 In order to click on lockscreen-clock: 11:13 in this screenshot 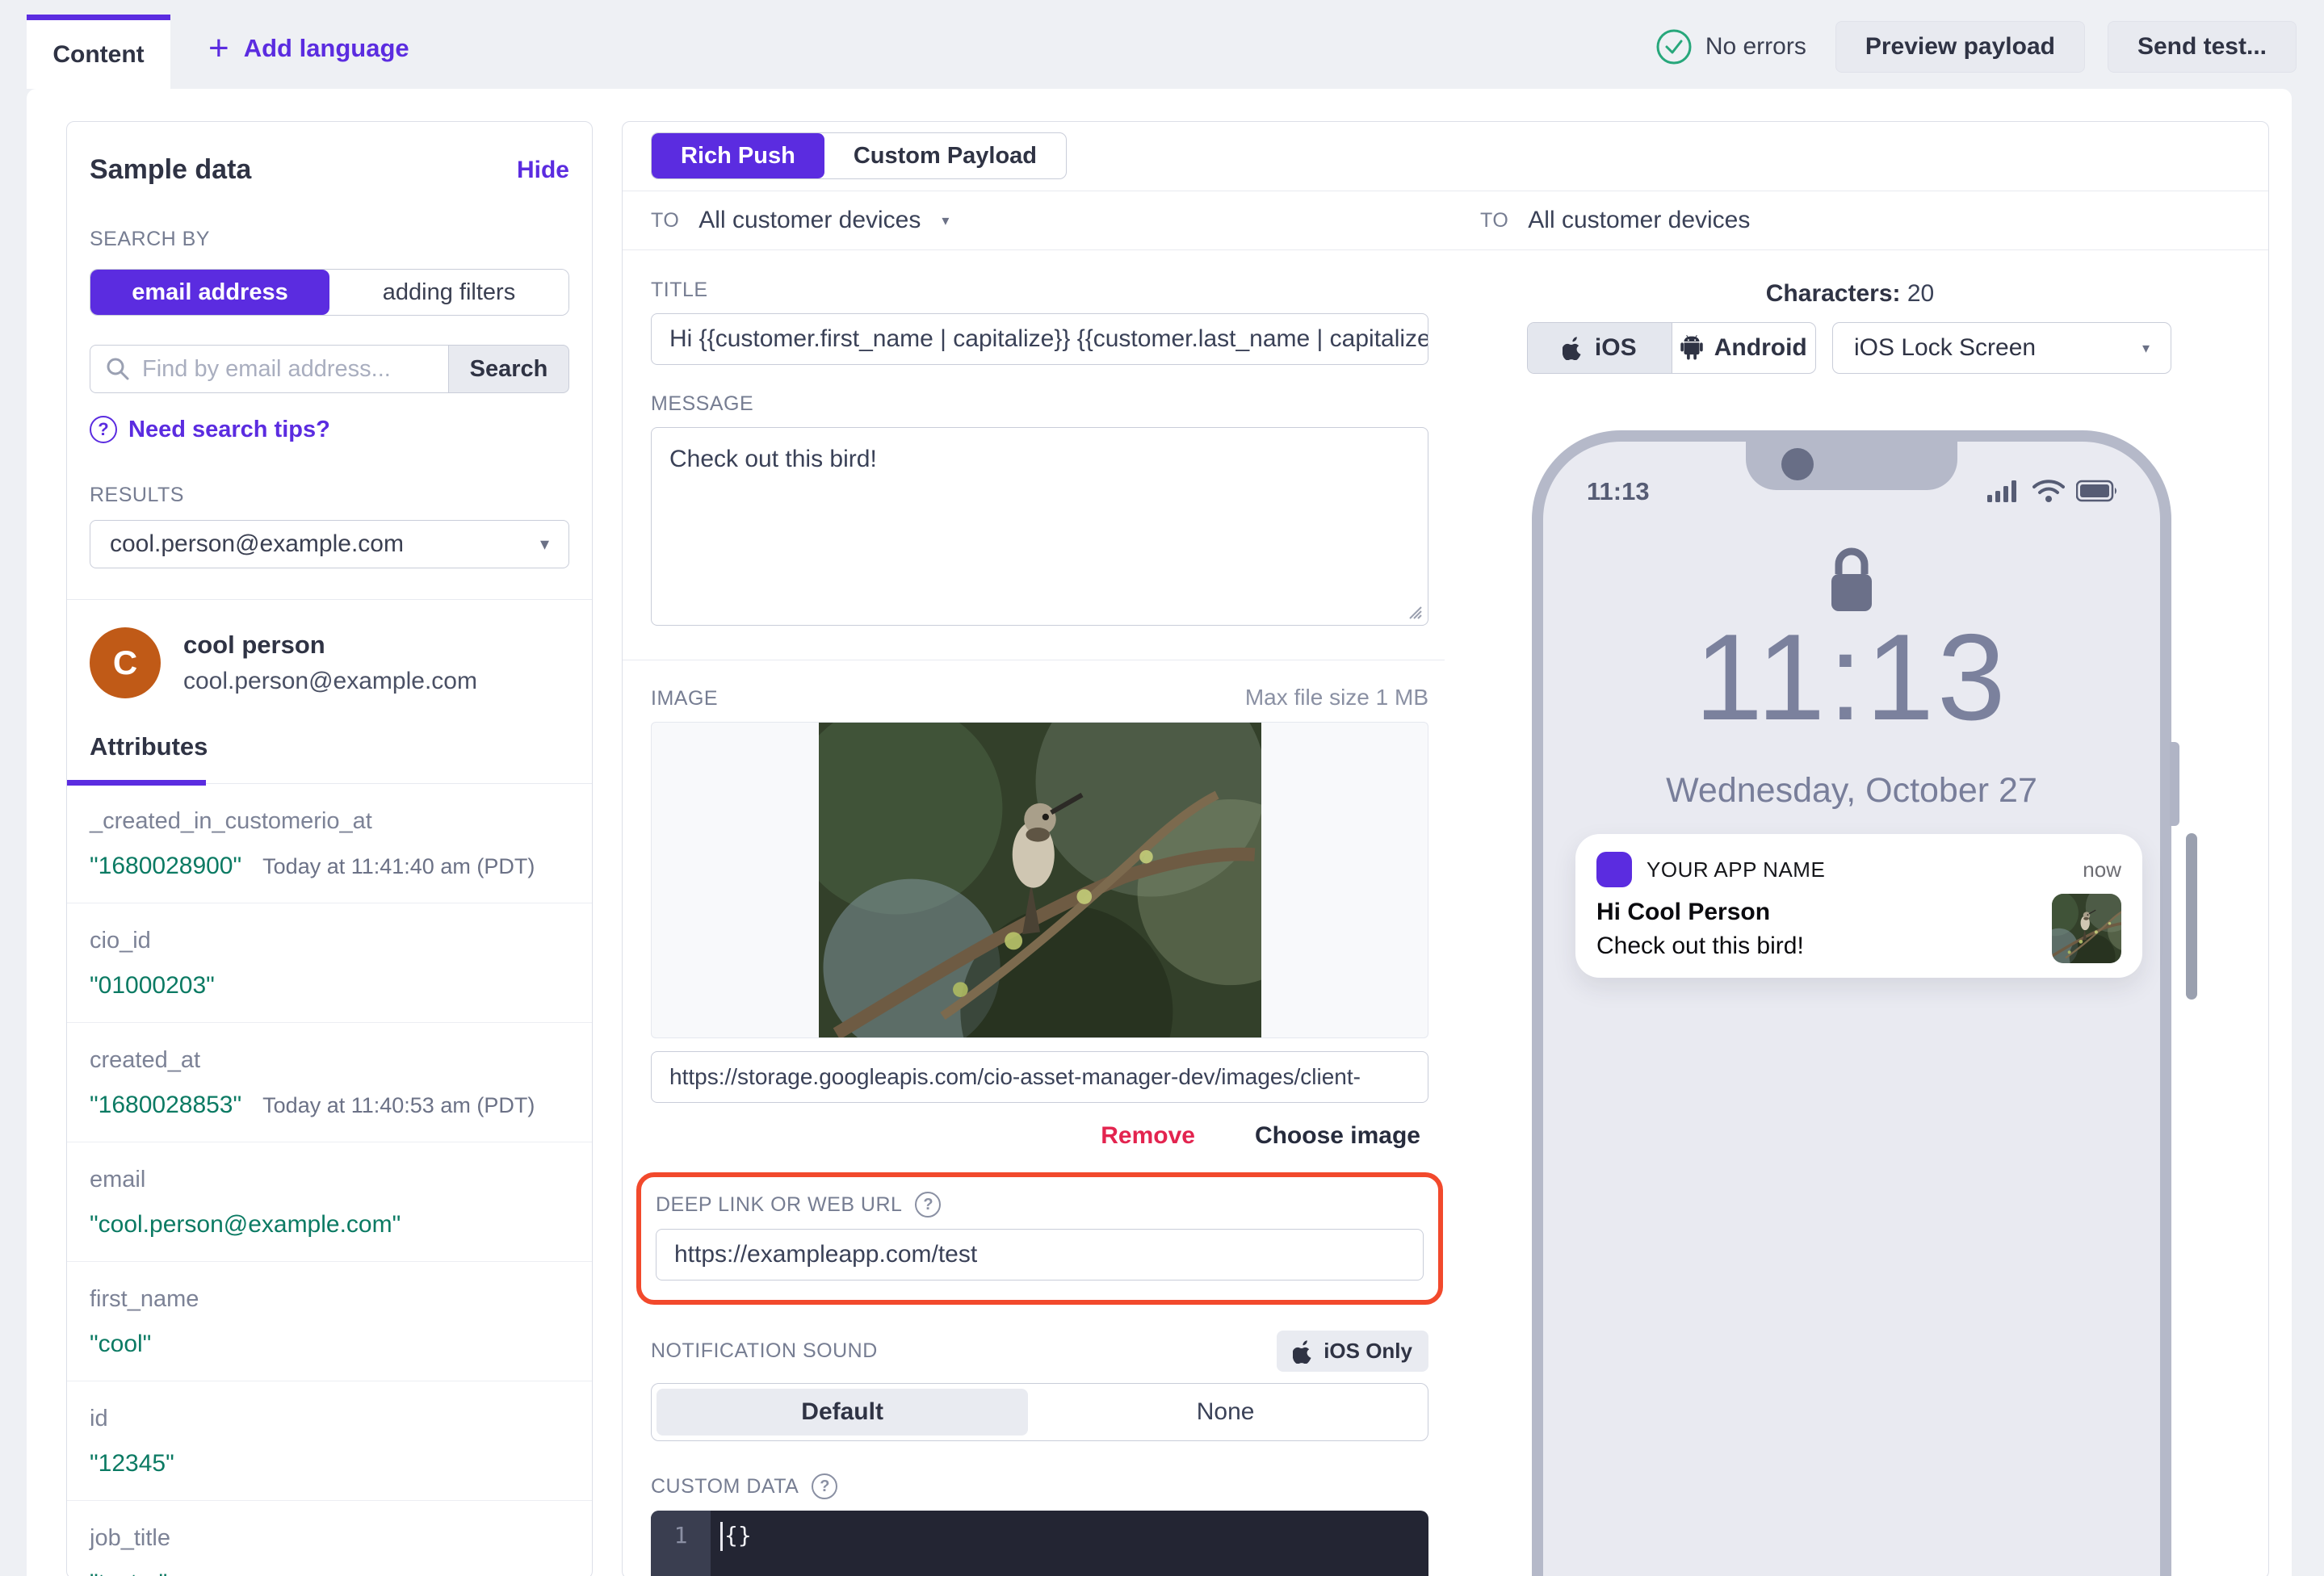, I will do `click(1851, 677)`.